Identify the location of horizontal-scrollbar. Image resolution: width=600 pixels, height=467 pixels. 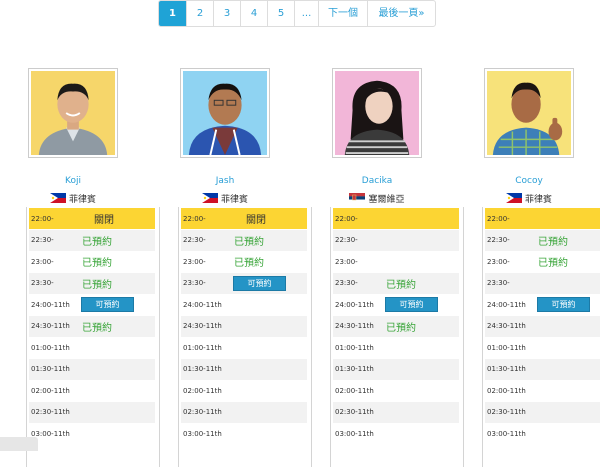
(19, 444).